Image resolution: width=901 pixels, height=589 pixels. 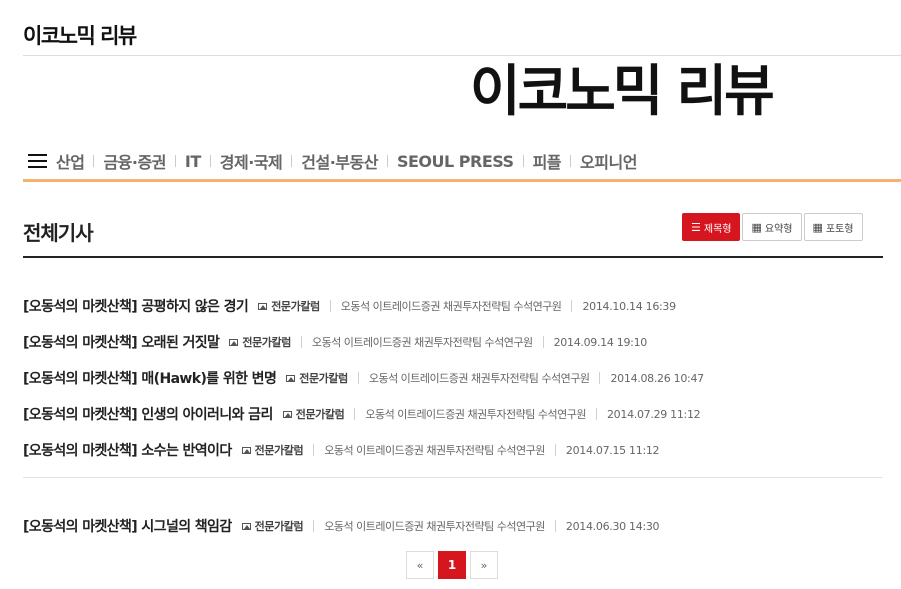 I want to click on nav-item-economy: 경제·국제, so click(x=251, y=161).